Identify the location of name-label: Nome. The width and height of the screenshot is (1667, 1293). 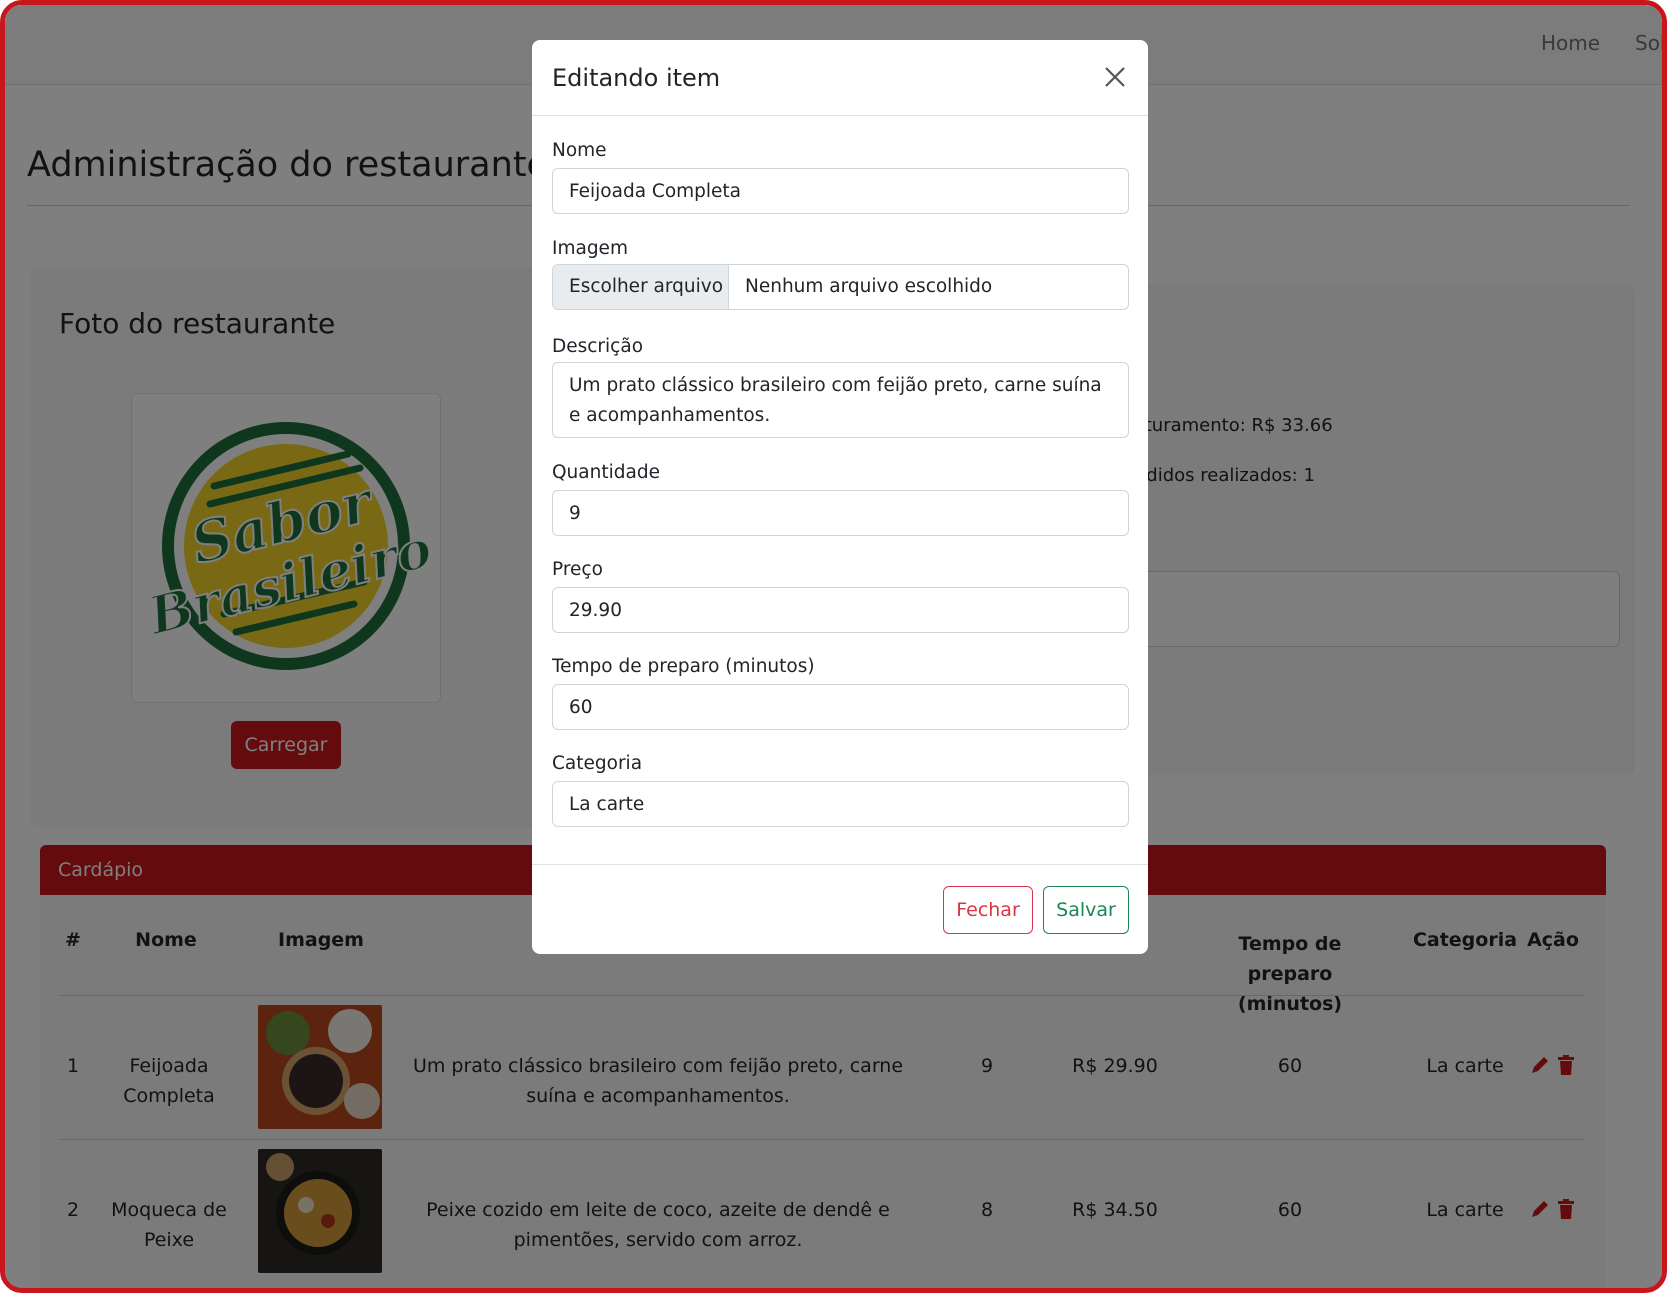
(579, 150).